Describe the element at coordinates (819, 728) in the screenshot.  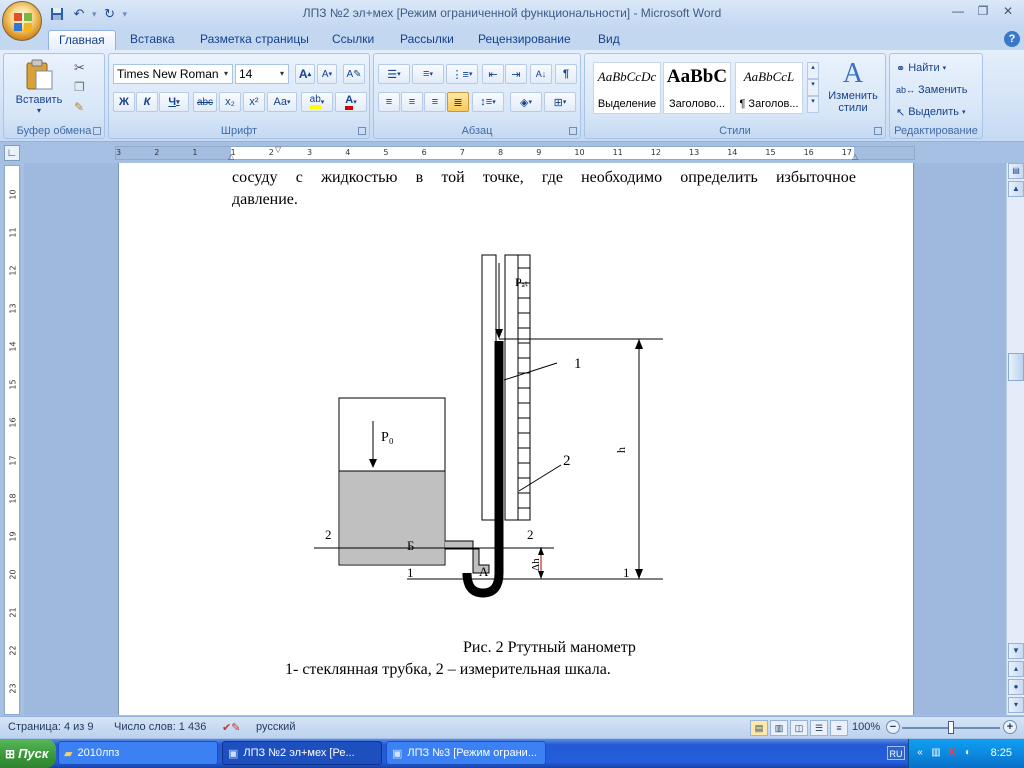
I see `outline-view-icon: ☰` at that location.